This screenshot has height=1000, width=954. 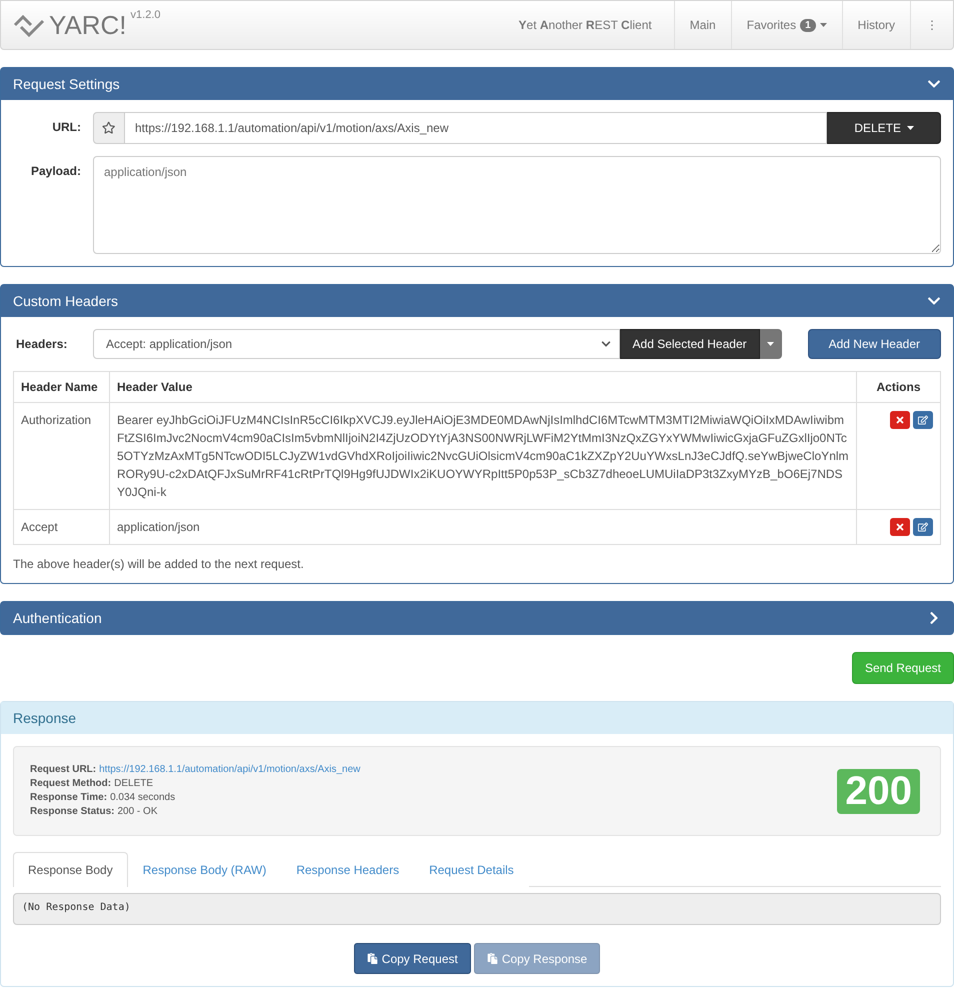 What do you see at coordinates (605, 344) in the screenshot?
I see `chevron-down-icon` at bounding box center [605, 344].